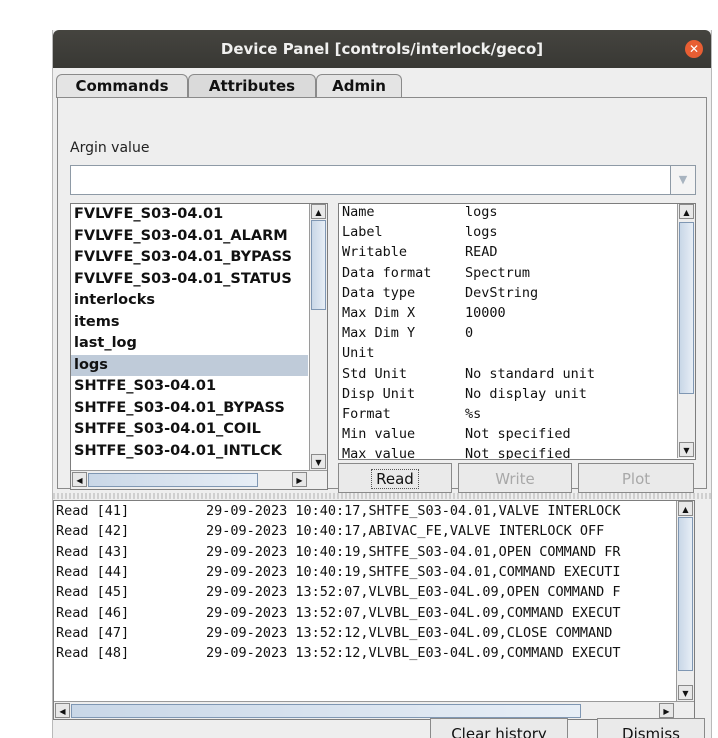 Image resolution: width=718 pixels, height=738 pixels. I want to click on title-bar: Device Panel [controls/interlock/geco] ✕, so click(382, 49).